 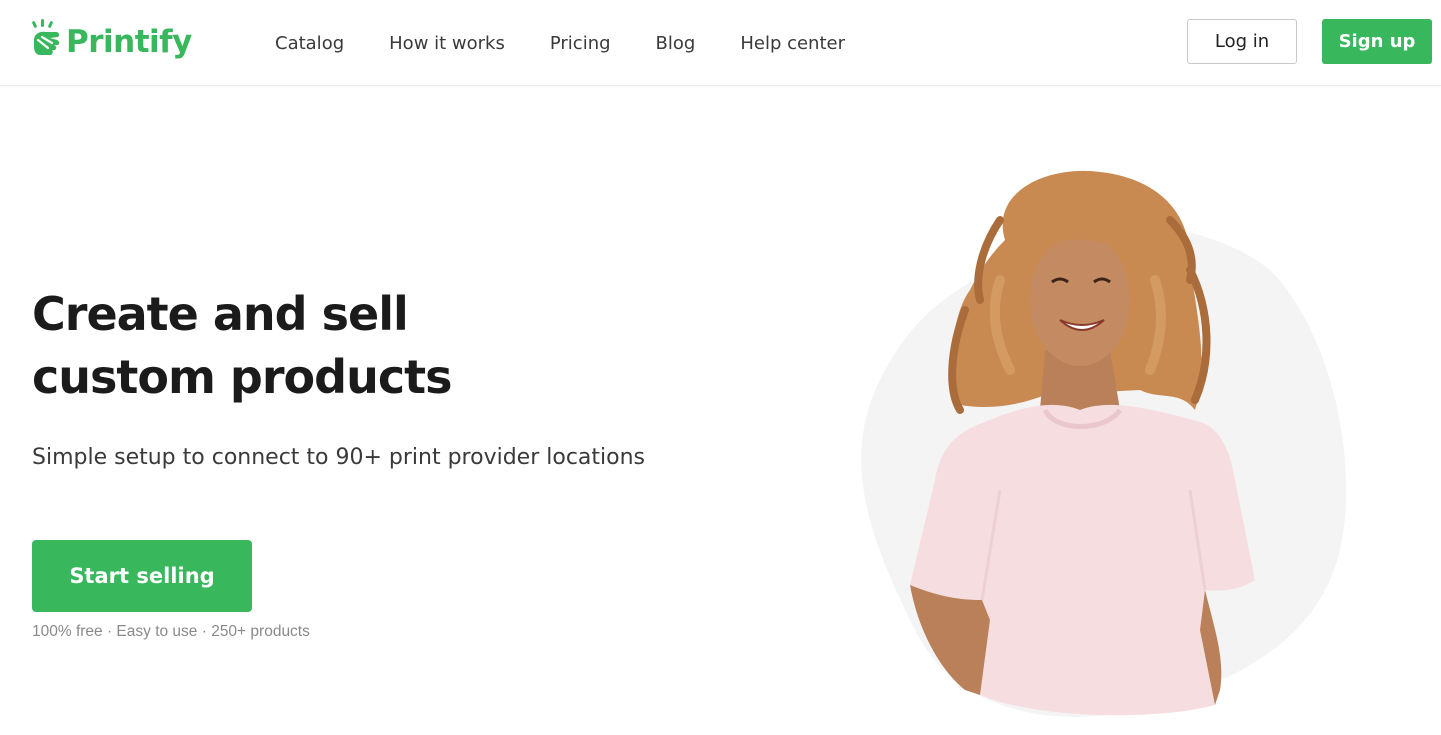 I want to click on brand-name: Printify, so click(x=129, y=41).